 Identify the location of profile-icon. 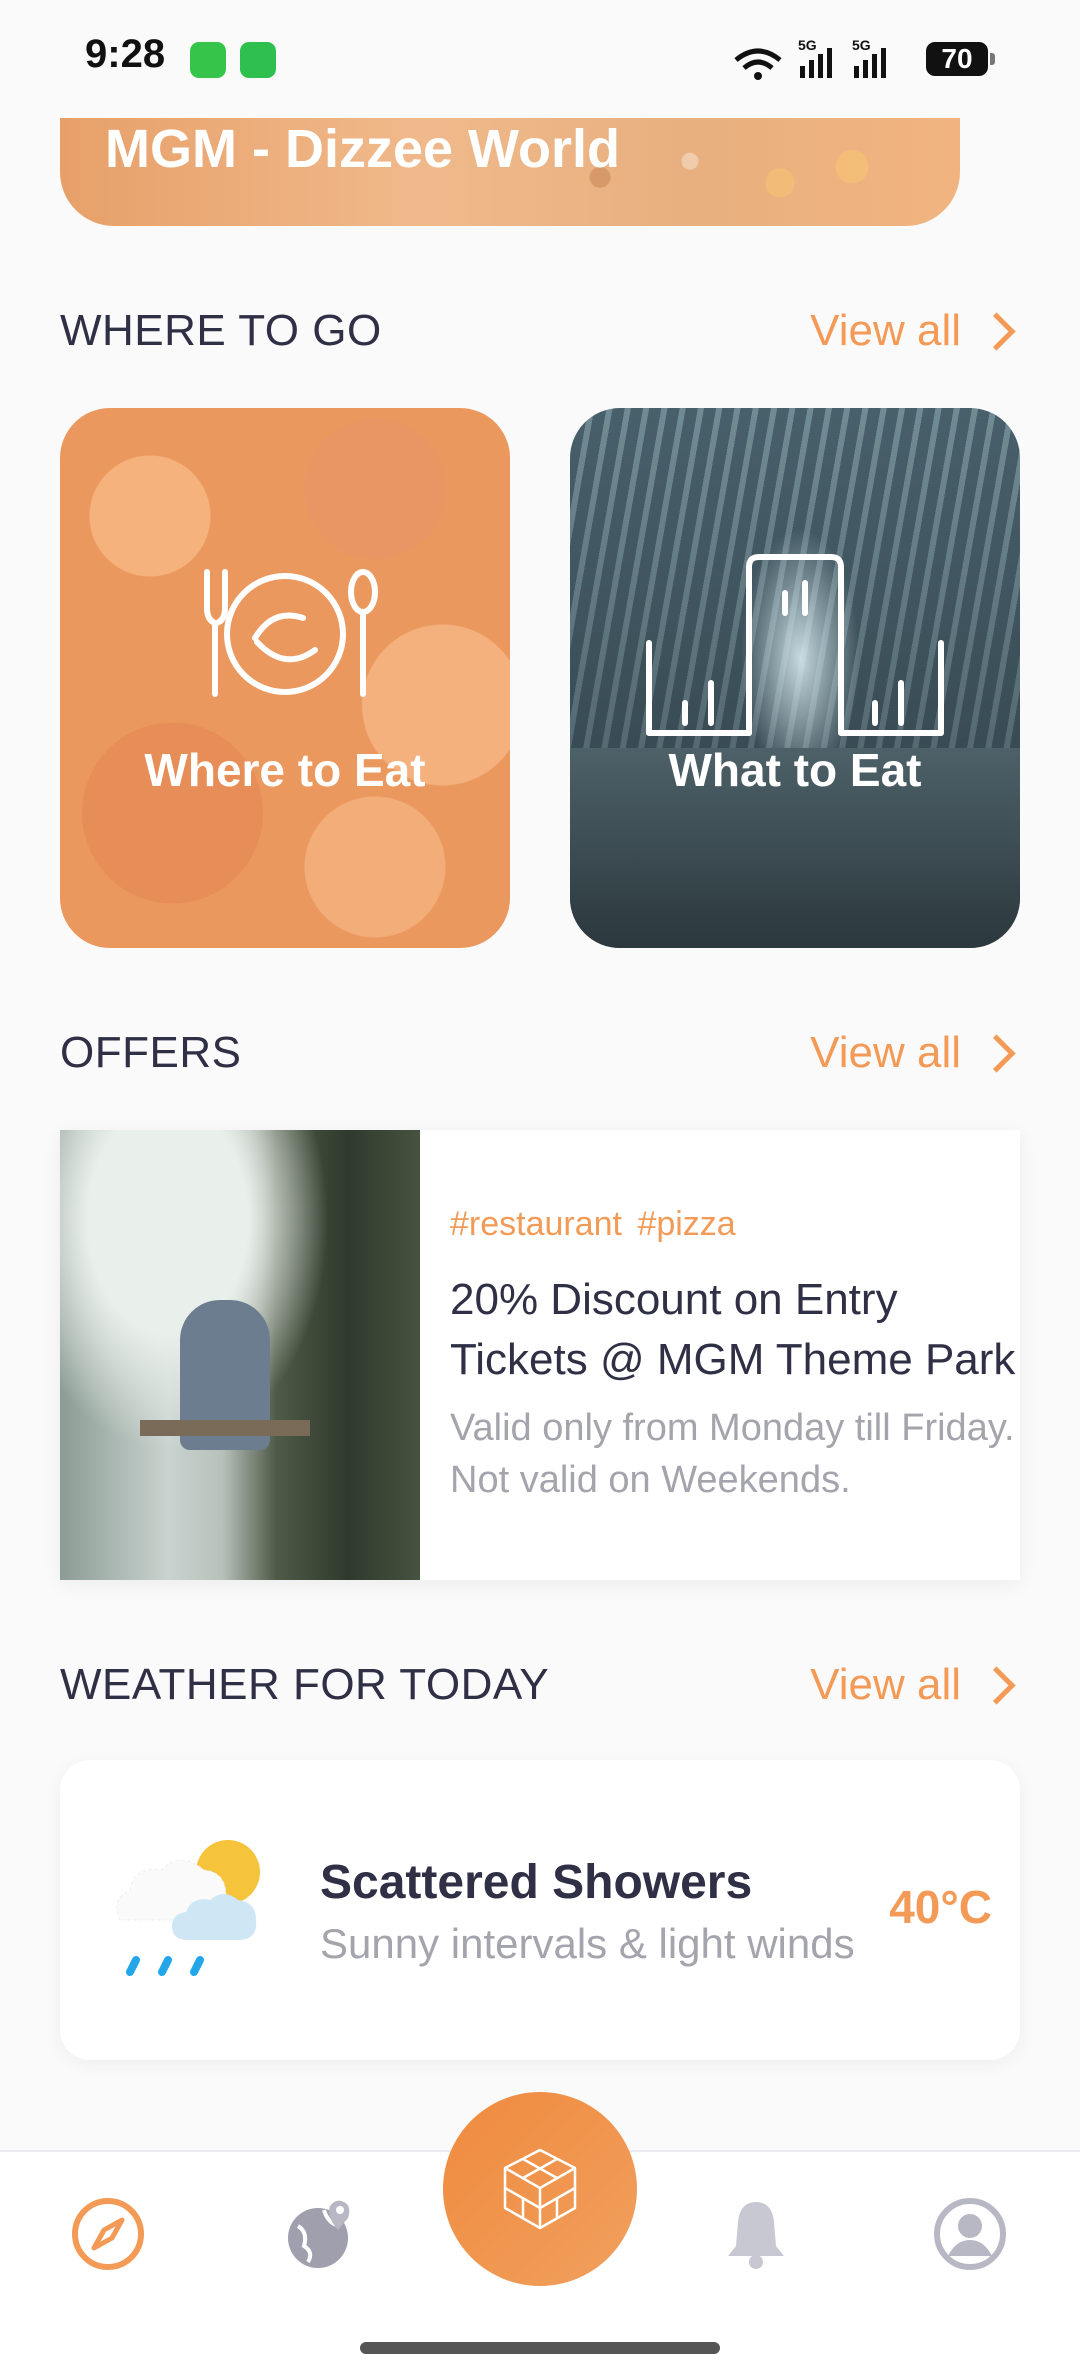
(970, 2234).